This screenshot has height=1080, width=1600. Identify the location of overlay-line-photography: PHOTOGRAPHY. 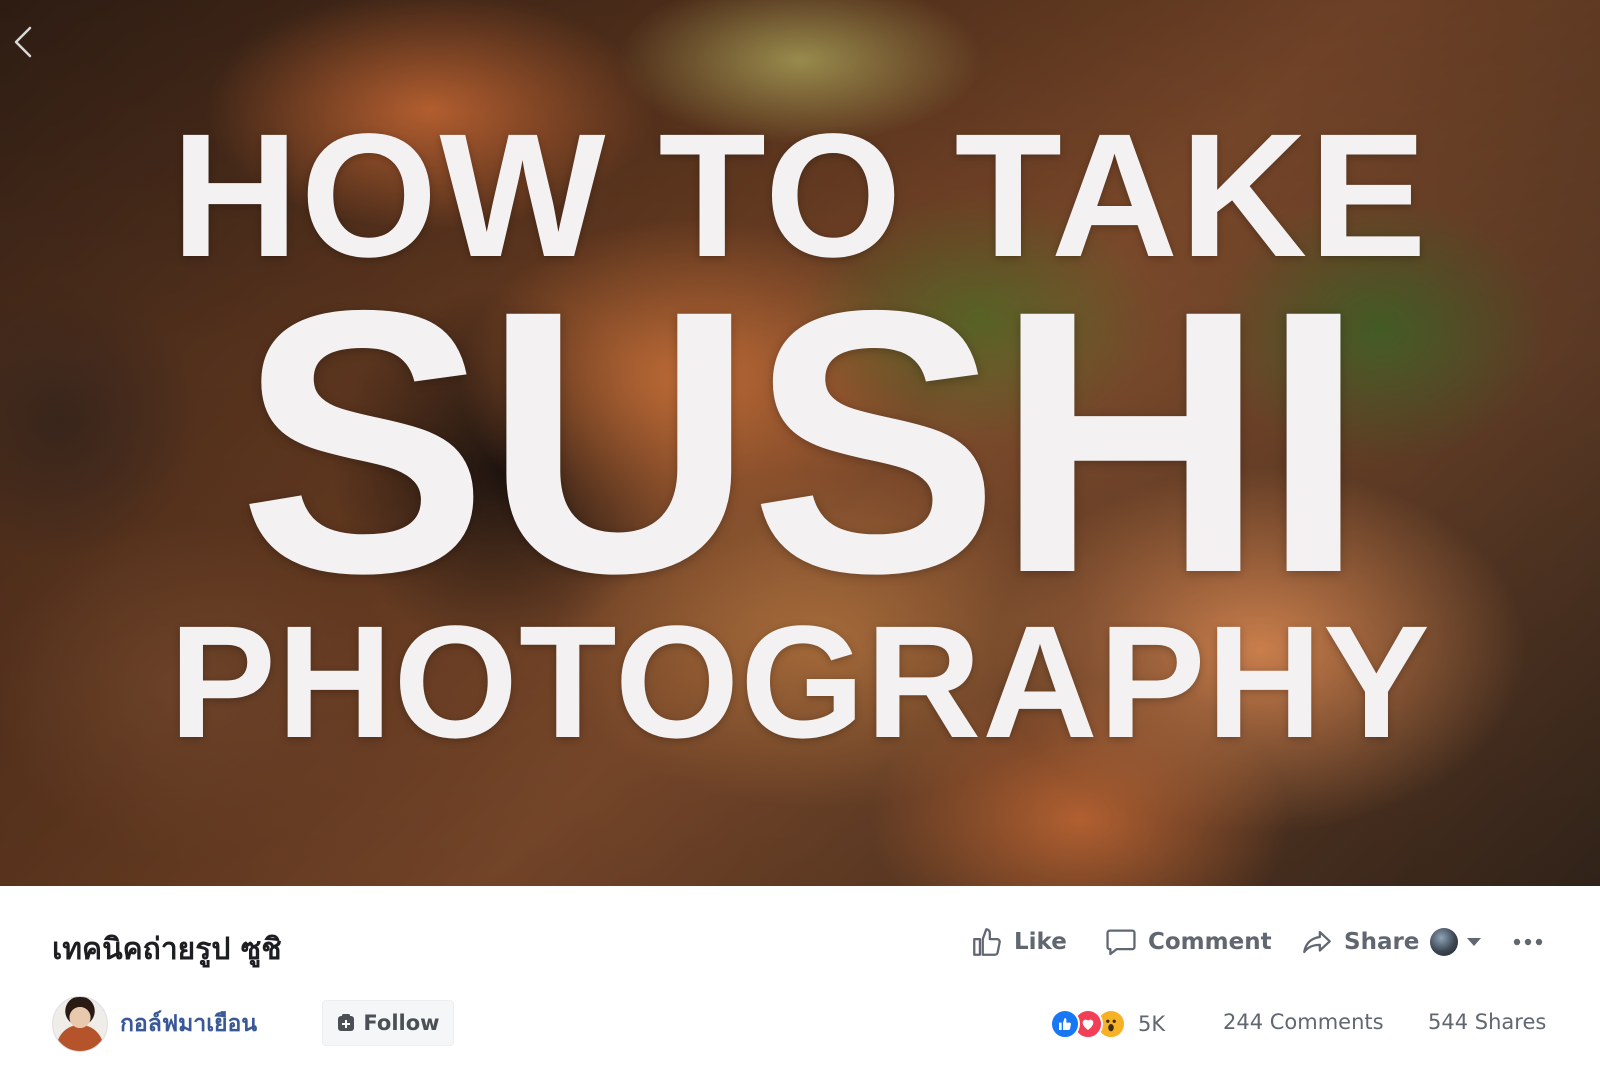
(800, 681).